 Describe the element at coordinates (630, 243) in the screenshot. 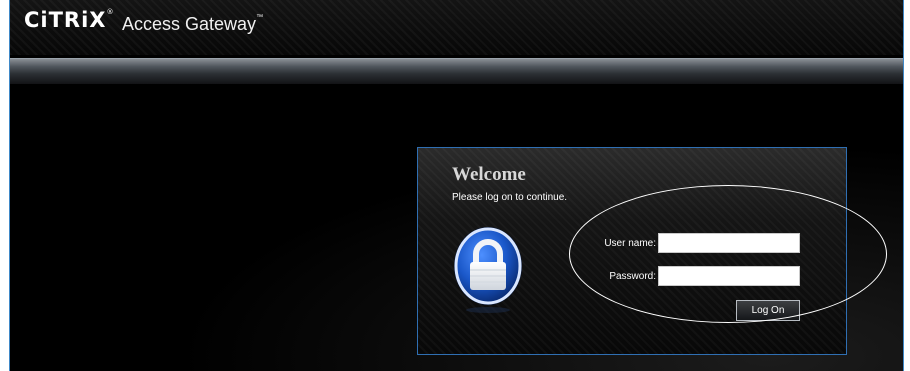

I see `username-label: User name:` at that location.